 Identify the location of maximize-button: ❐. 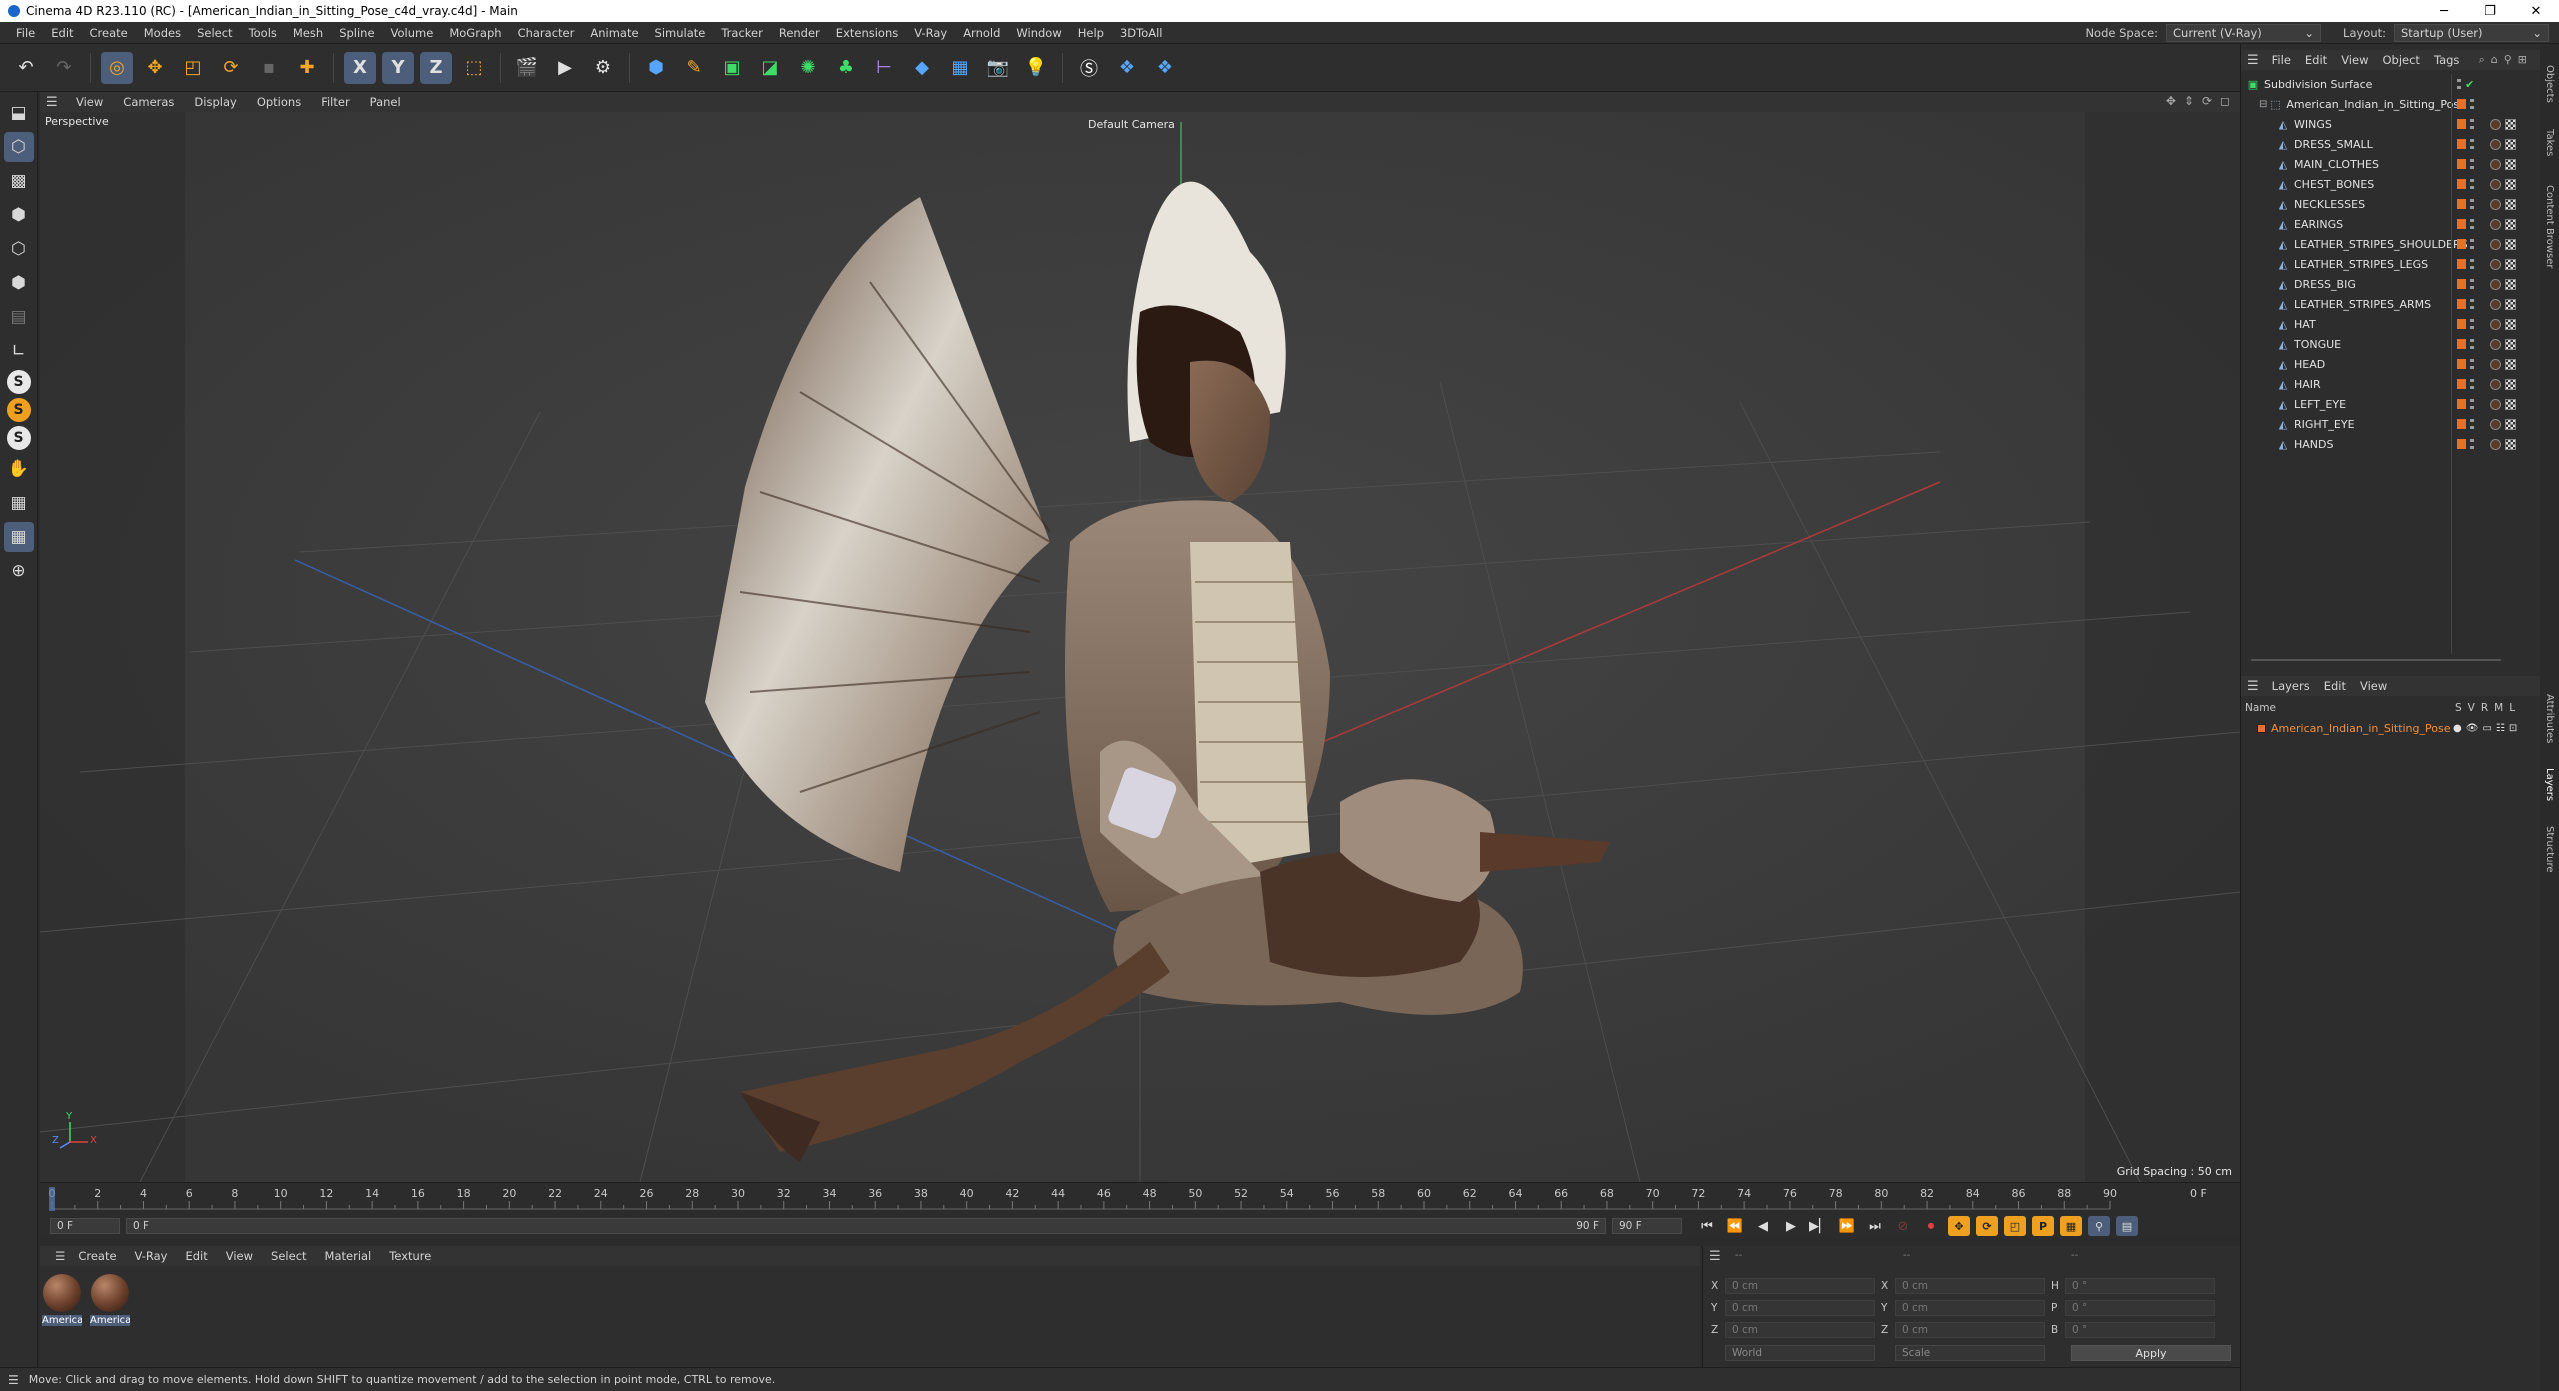
(2490, 11).